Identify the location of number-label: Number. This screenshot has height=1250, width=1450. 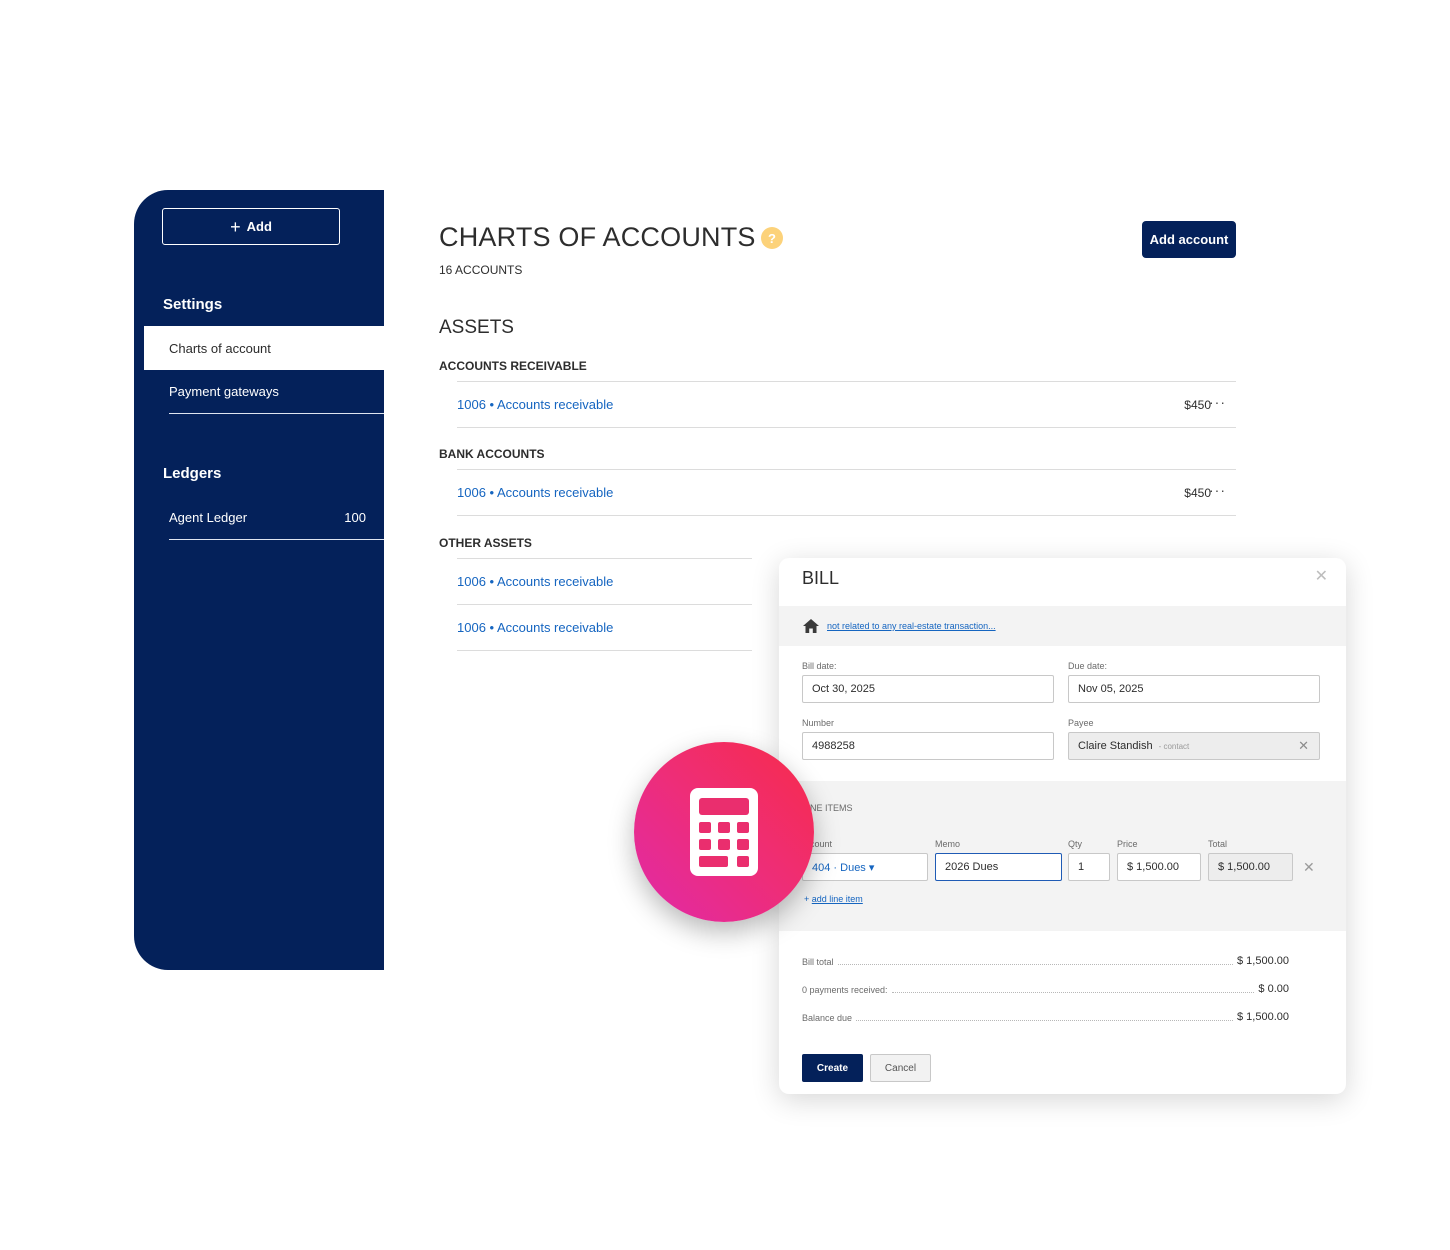
(818, 723).